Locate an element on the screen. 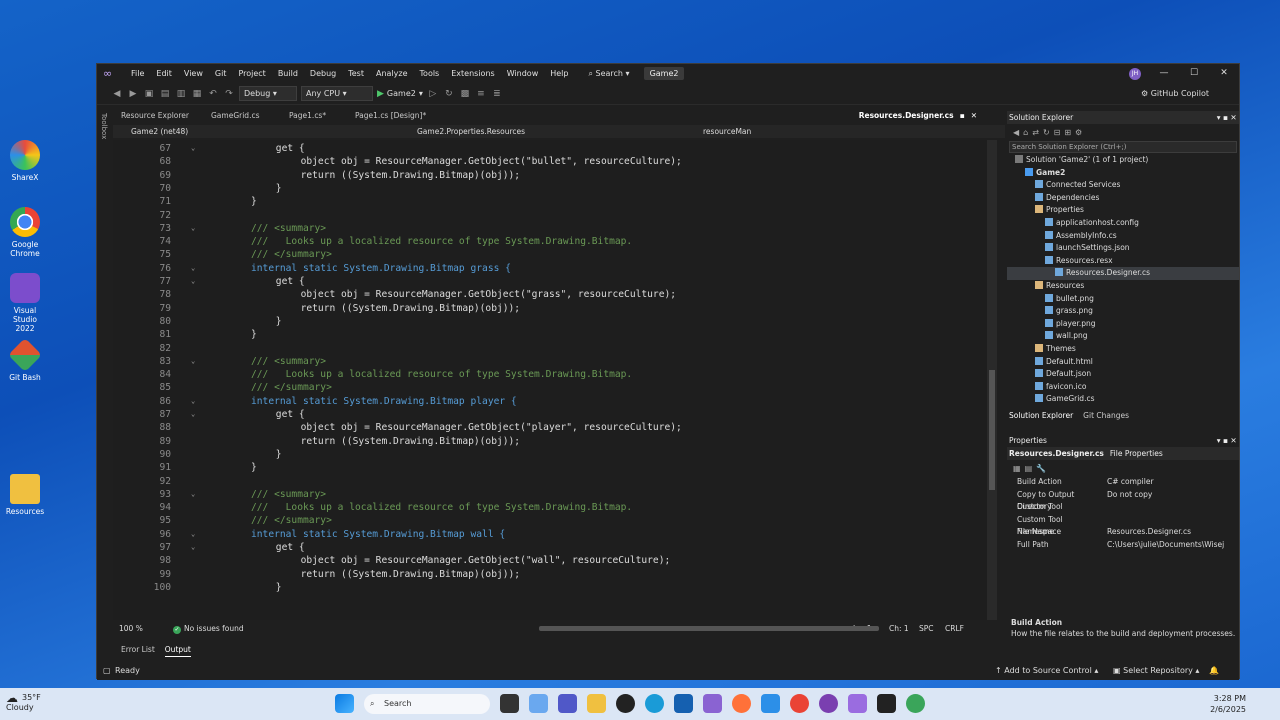  menu-project: Project is located at coordinates (251, 73).